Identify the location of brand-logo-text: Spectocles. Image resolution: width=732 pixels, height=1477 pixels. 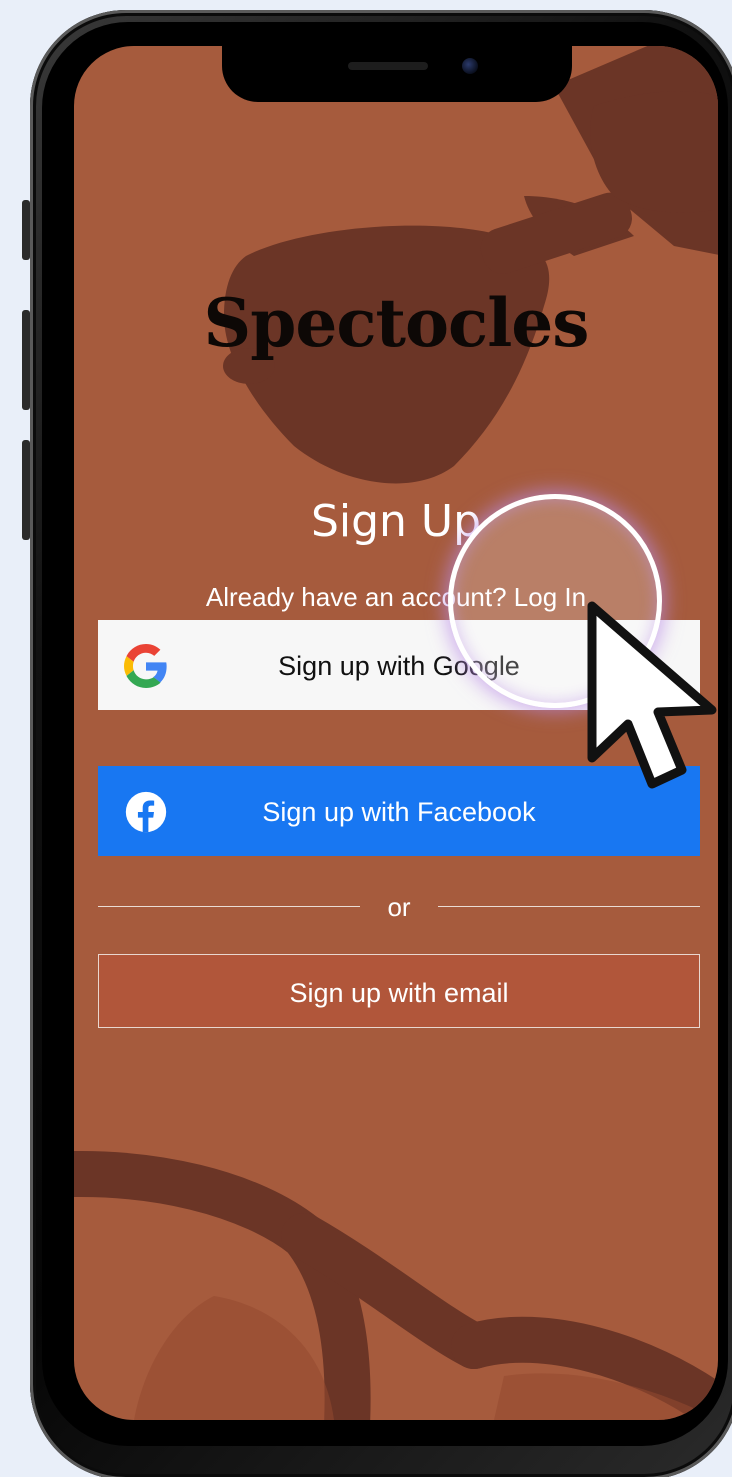
(396, 323).